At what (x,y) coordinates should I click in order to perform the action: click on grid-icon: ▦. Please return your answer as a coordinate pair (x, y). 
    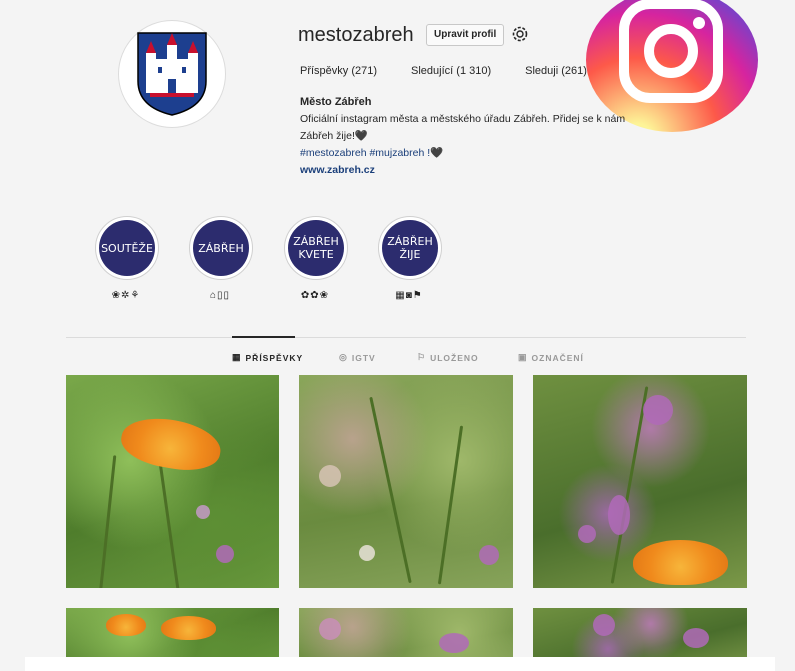
    Looking at the image, I should click on (237, 357).